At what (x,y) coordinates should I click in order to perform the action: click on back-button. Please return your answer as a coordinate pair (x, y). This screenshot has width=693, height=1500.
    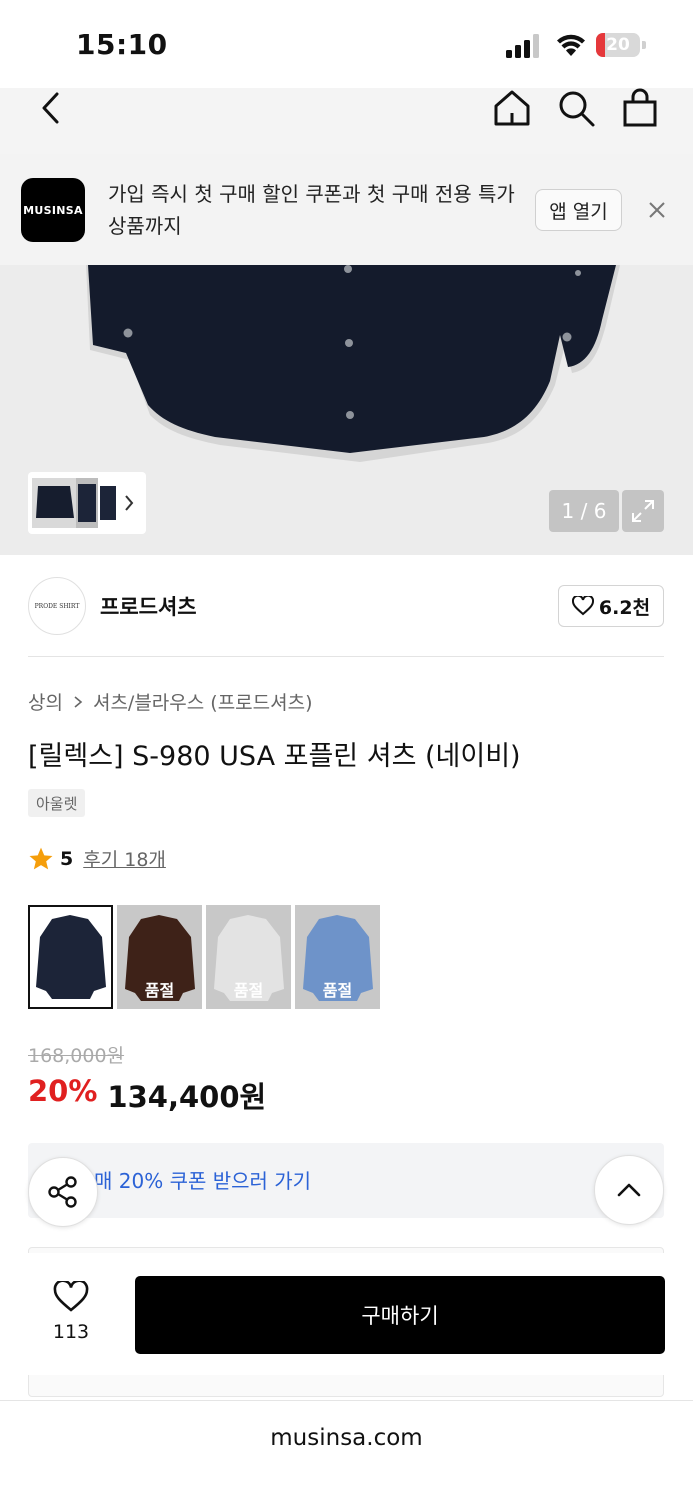
    Looking at the image, I should click on (50, 108).